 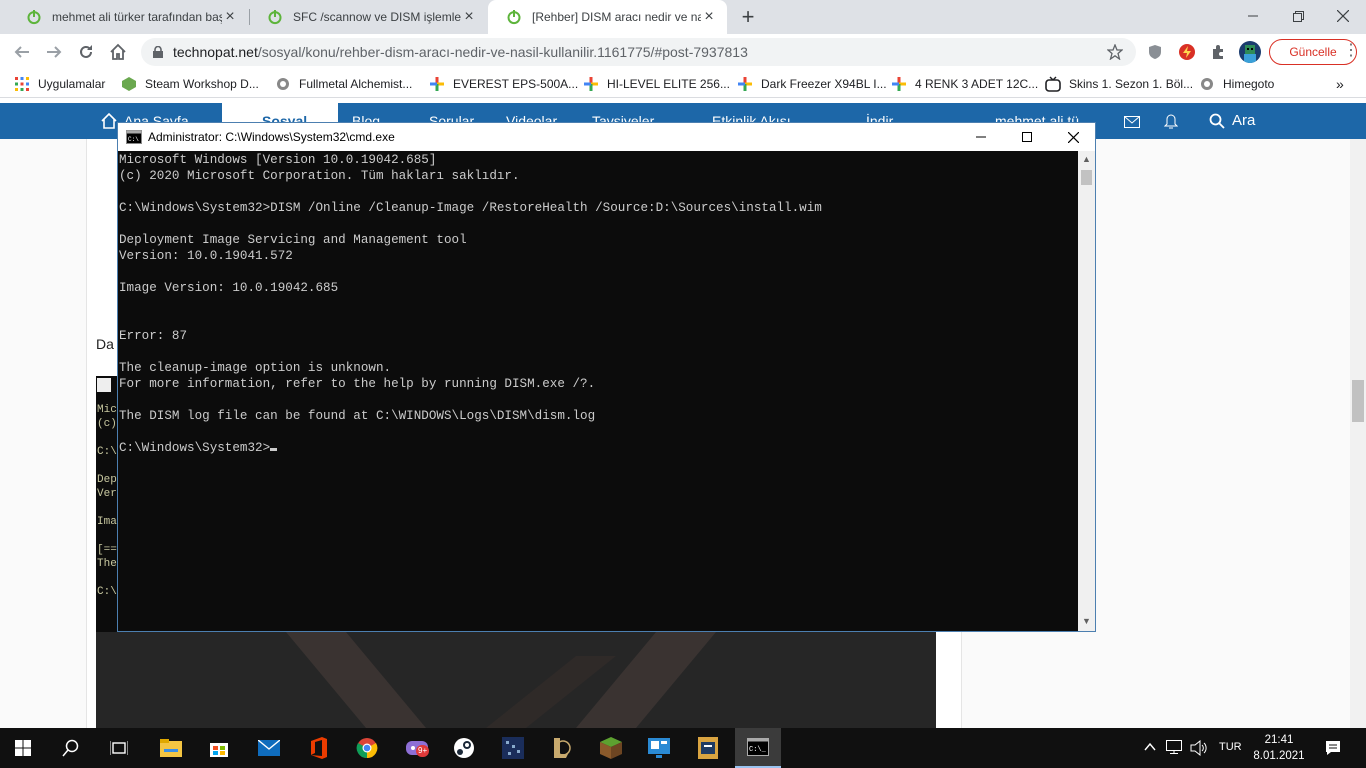 I want to click on file-explorer-taskbar, so click(x=171, y=748).